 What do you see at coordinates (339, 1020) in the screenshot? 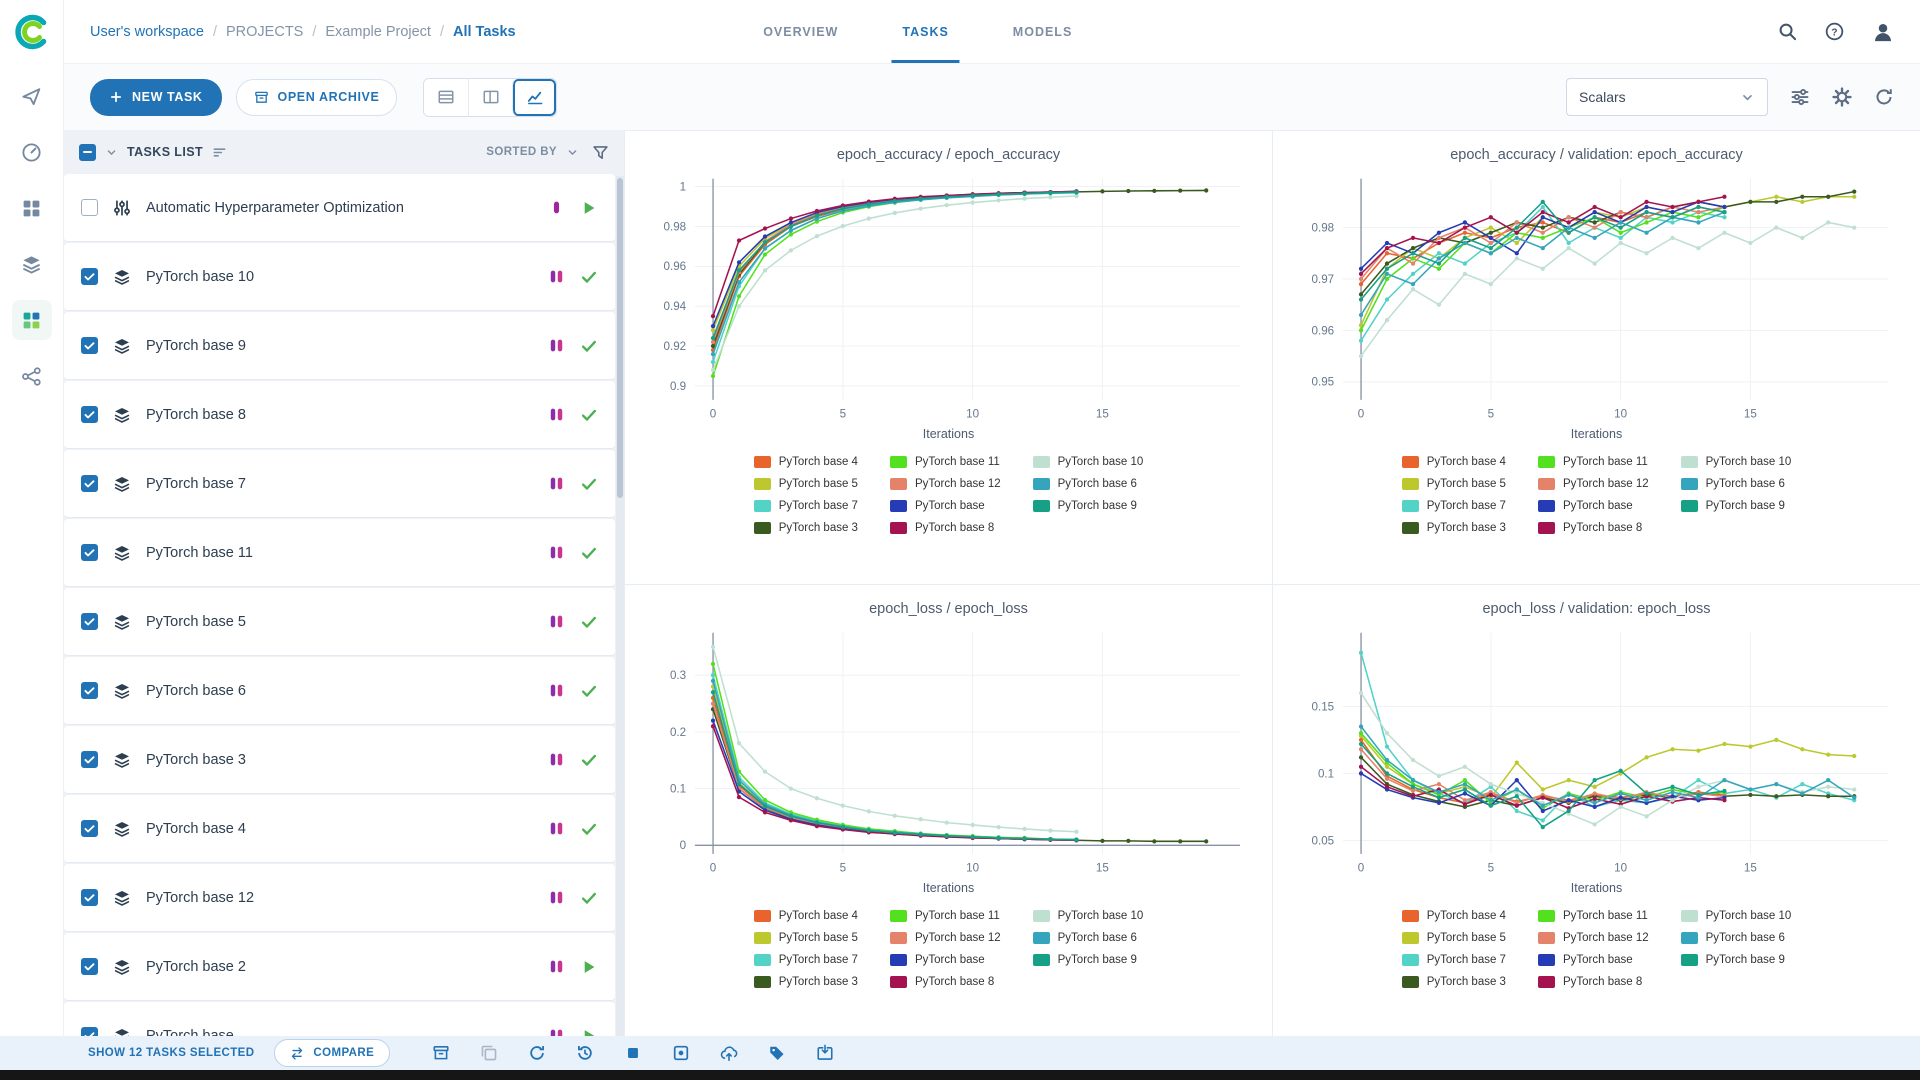
I see `task-row: PyTorch base` at bounding box center [339, 1020].